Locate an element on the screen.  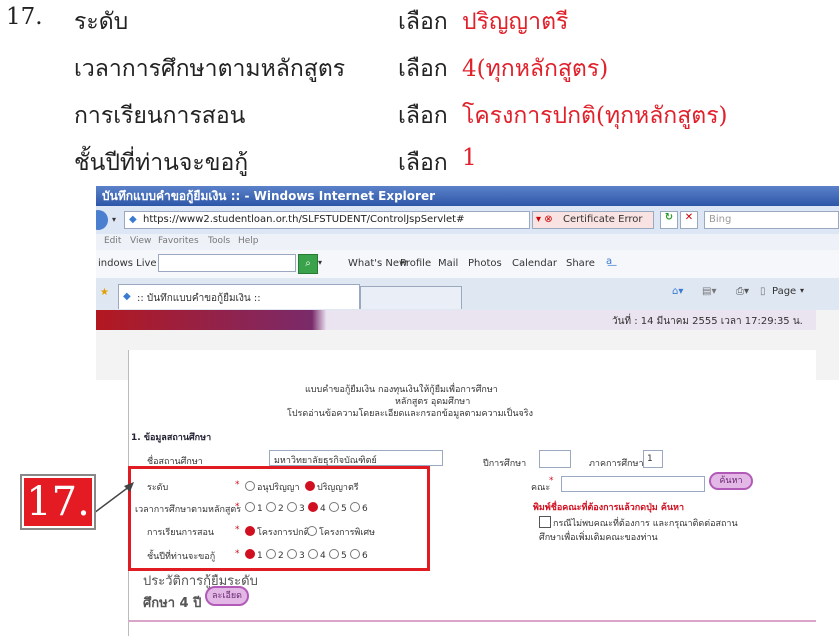
instr-choose-duration: เลือก is located at coordinates (423, 69).